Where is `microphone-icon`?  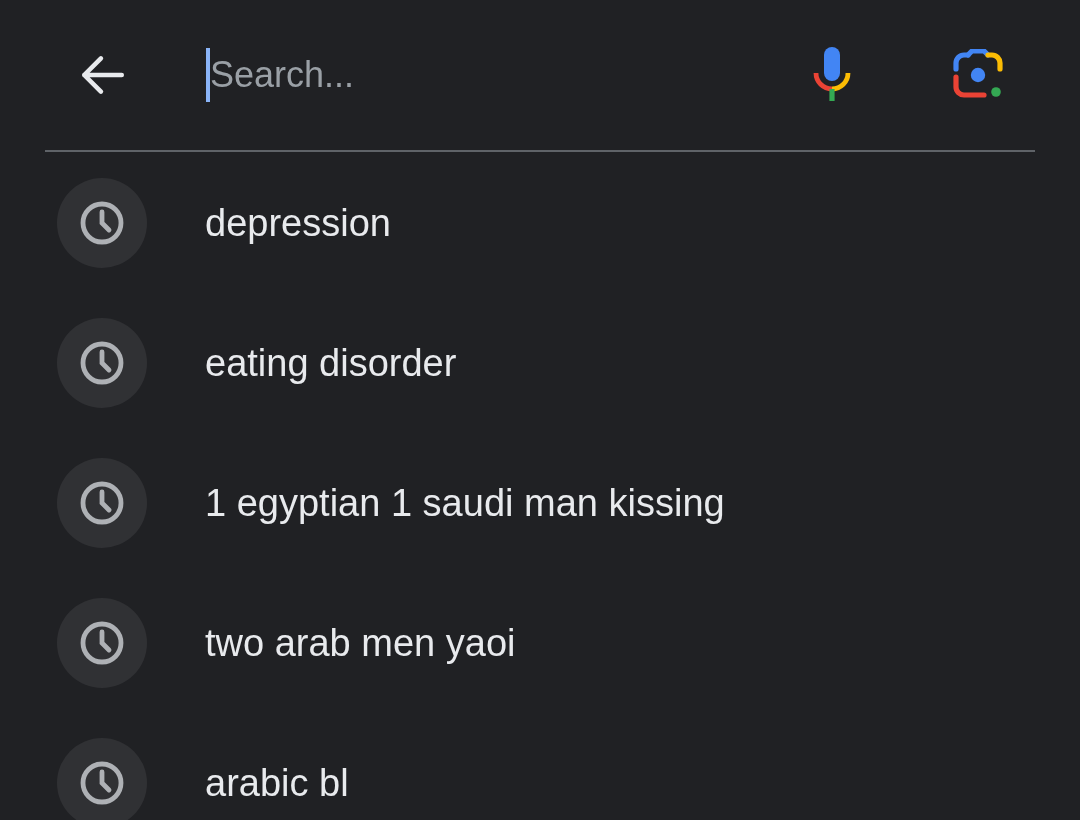
microphone-icon is located at coordinates (832, 75).